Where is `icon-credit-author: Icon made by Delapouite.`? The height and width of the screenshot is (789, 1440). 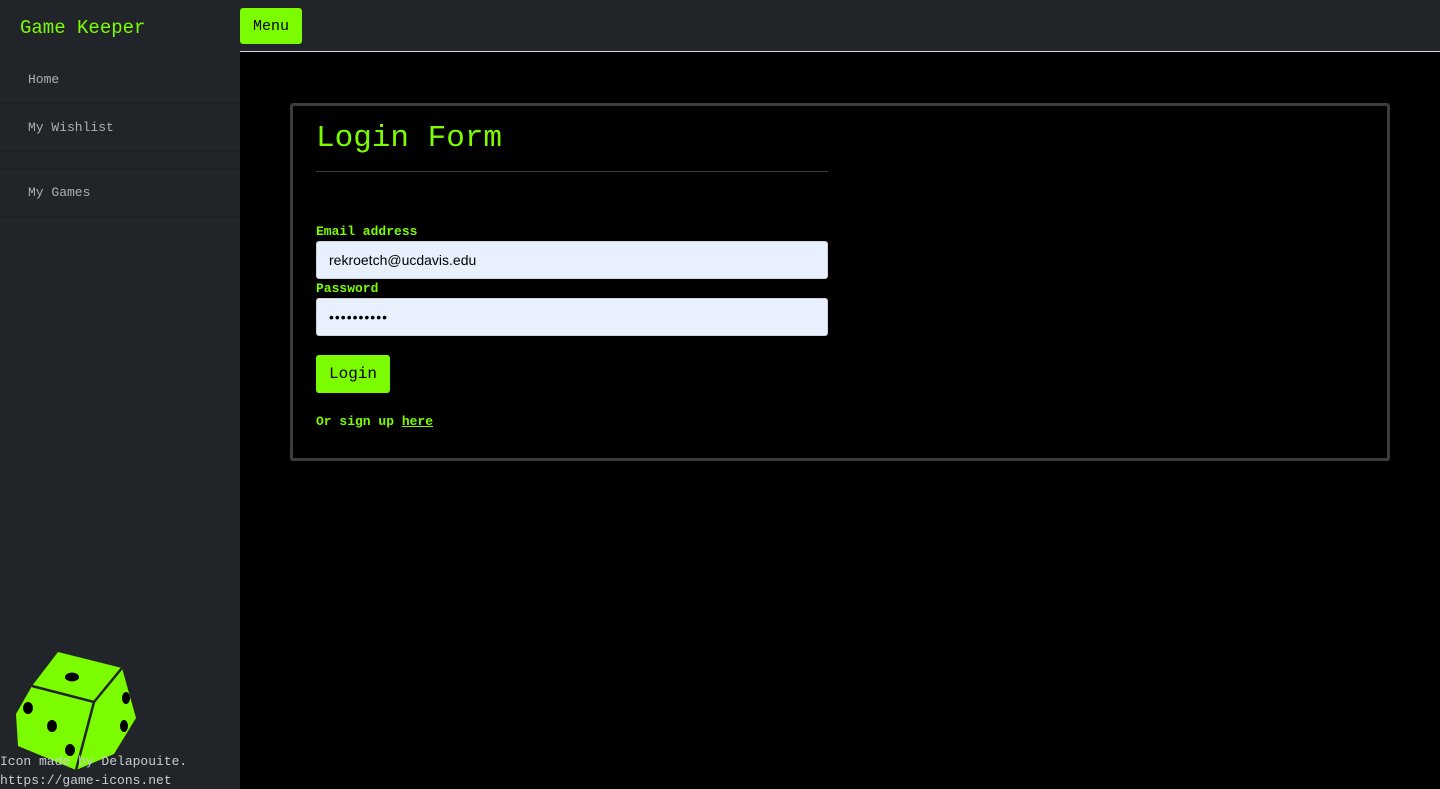
icon-credit-author: Icon made by Delapouite. is located at coordinates (94, 761).